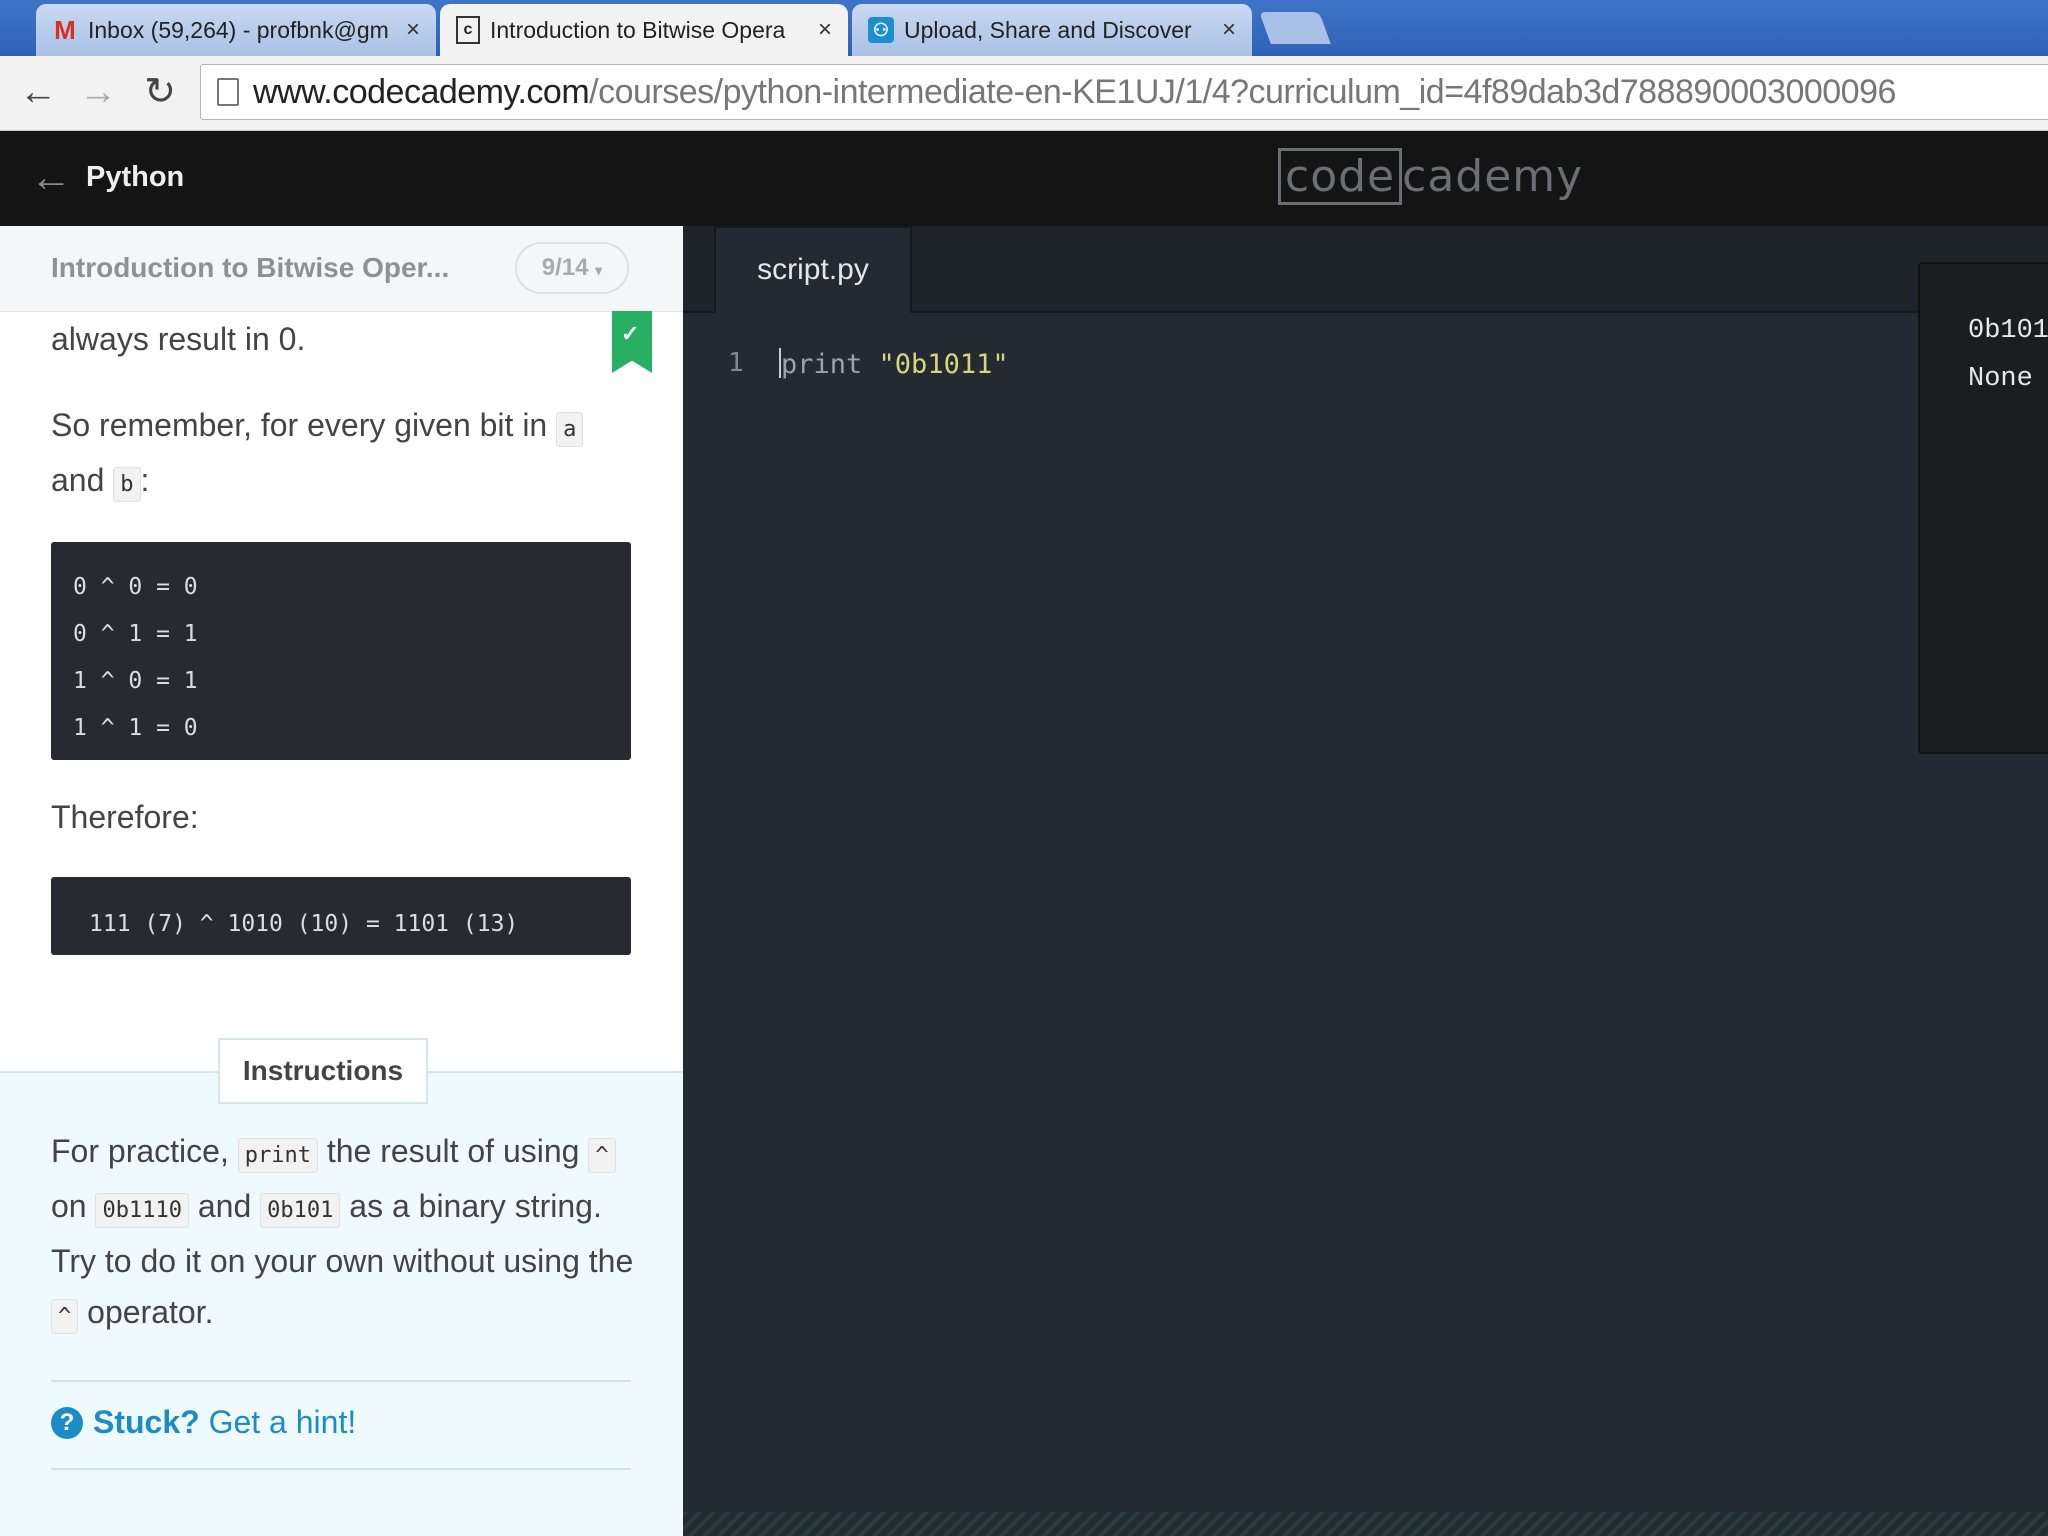  I want to click on checkmark-icon: ✓, so click(630, 333).